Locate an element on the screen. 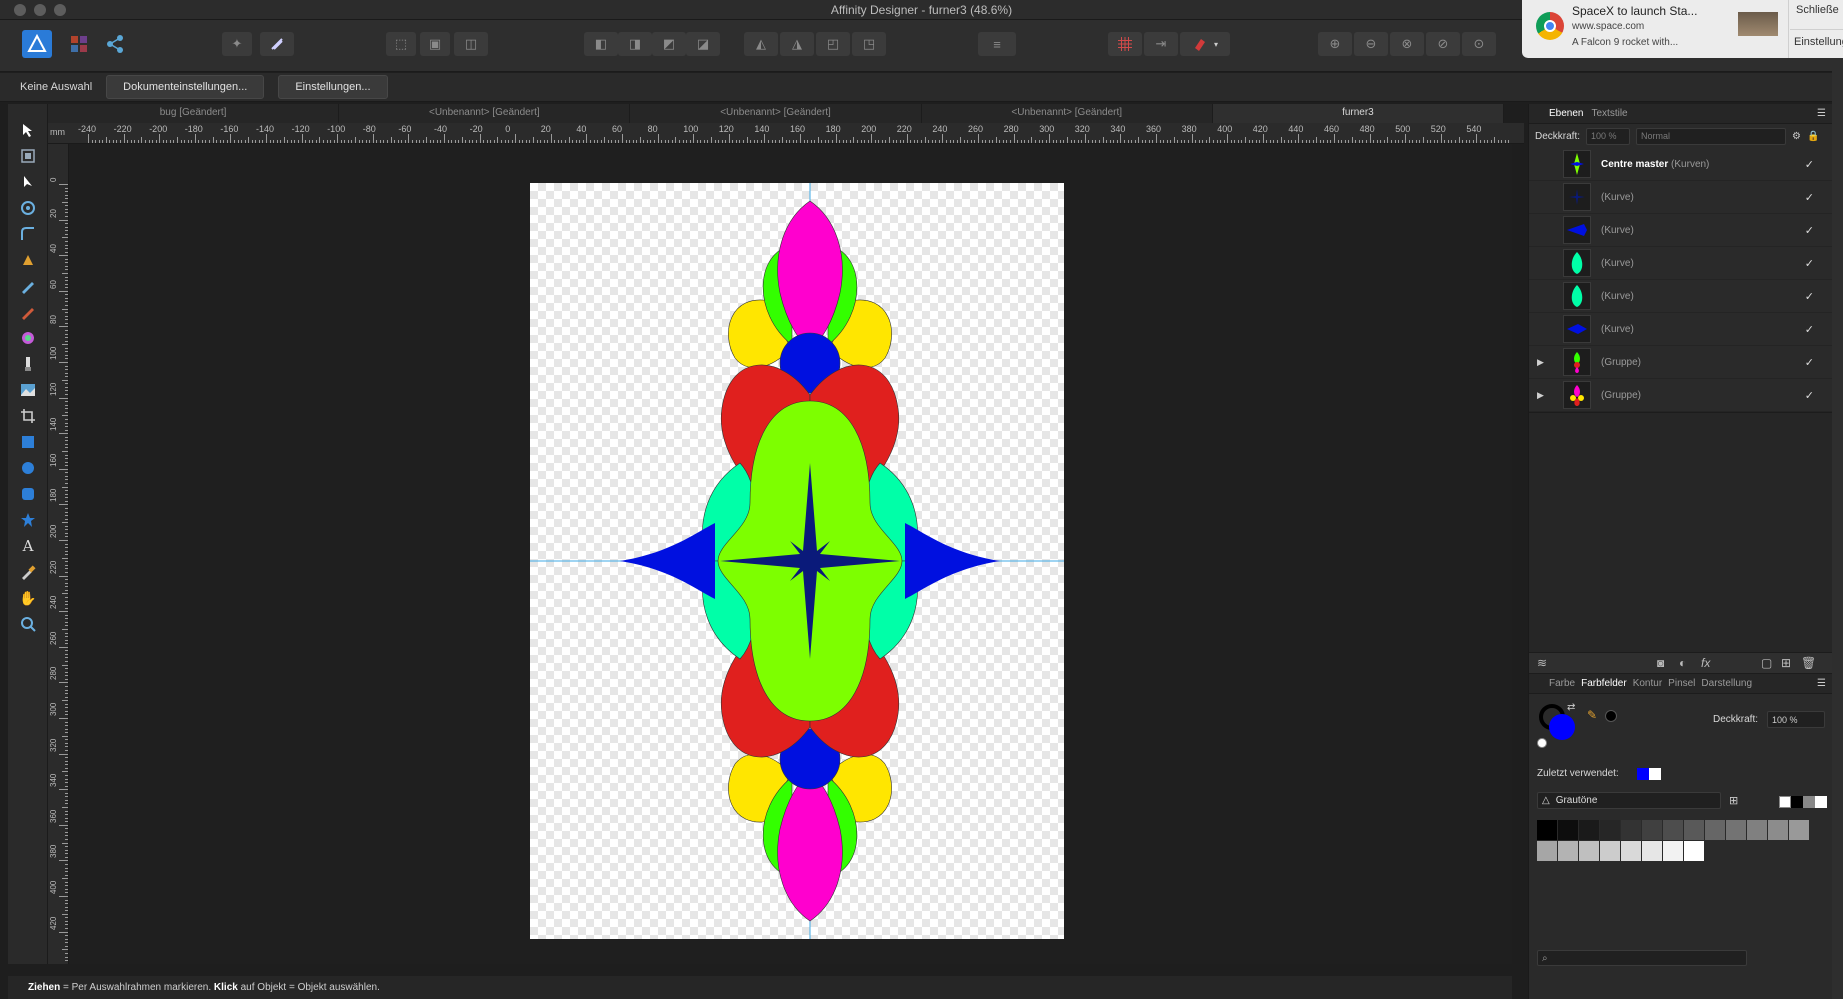  text-tool-icon: A is located at coordinates (28, 546).